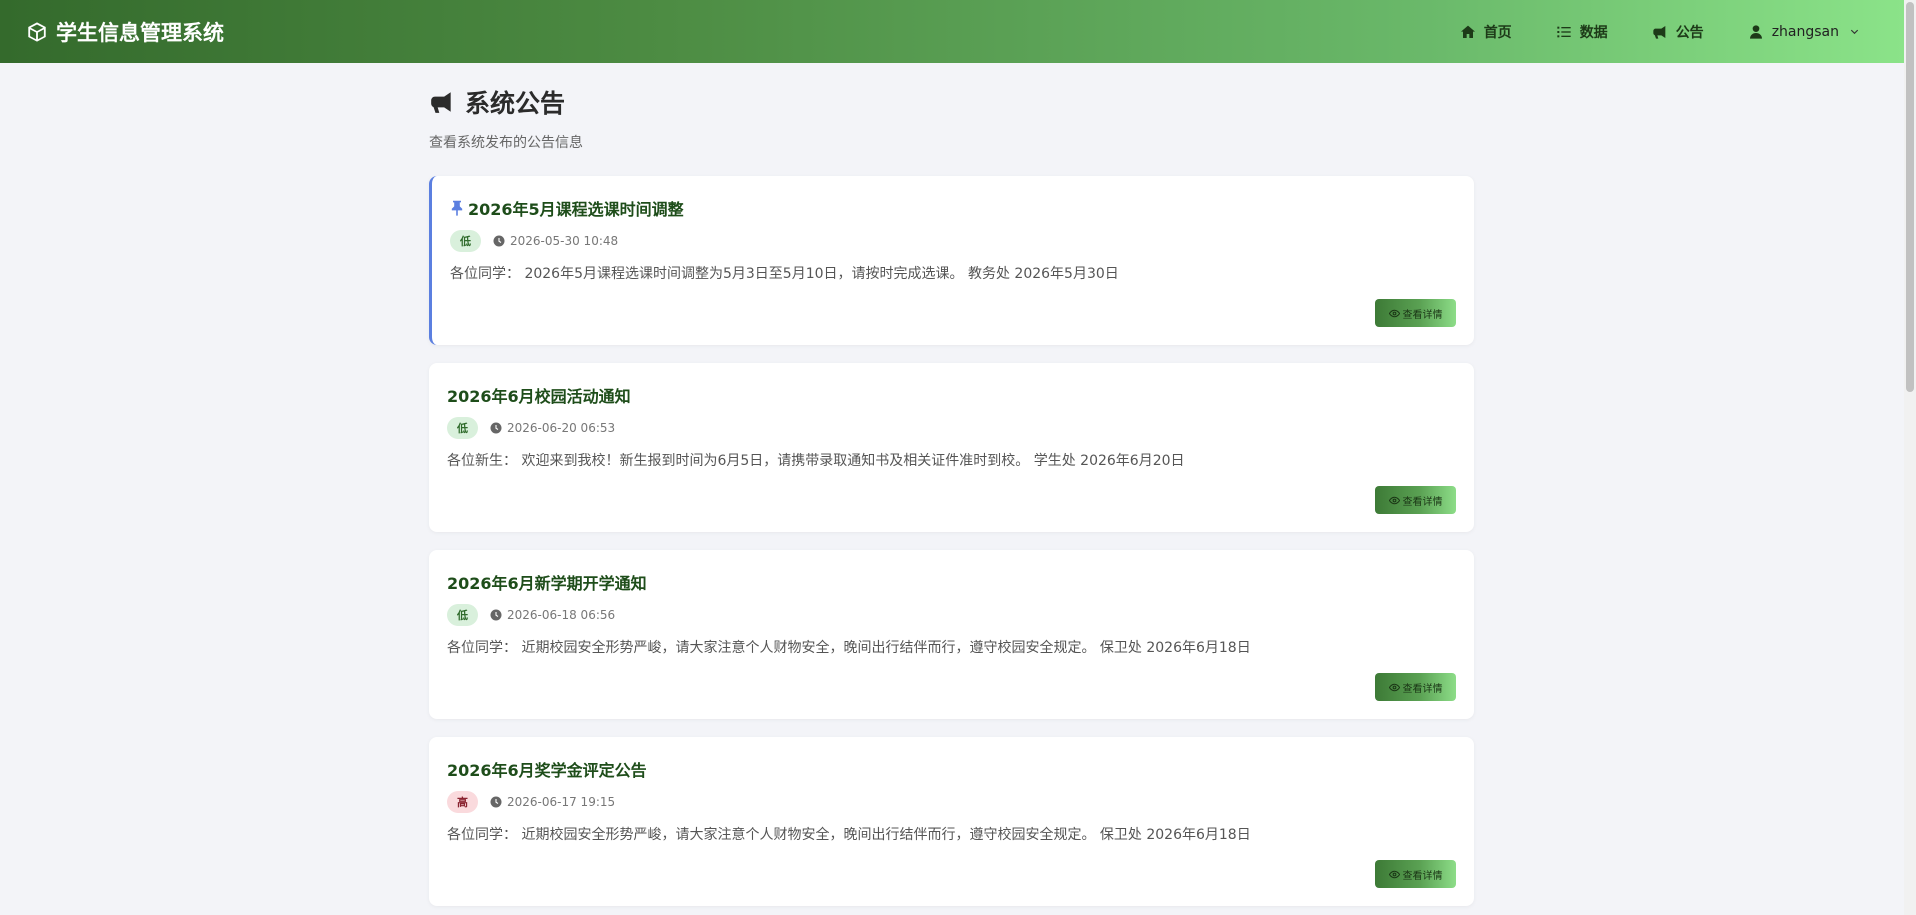 The width and height of the screenshot is (1916, 915). I want to click on top-navbar: 学生信息管理系统 首页 数据 公告 zhangsan, so click(952, 31).